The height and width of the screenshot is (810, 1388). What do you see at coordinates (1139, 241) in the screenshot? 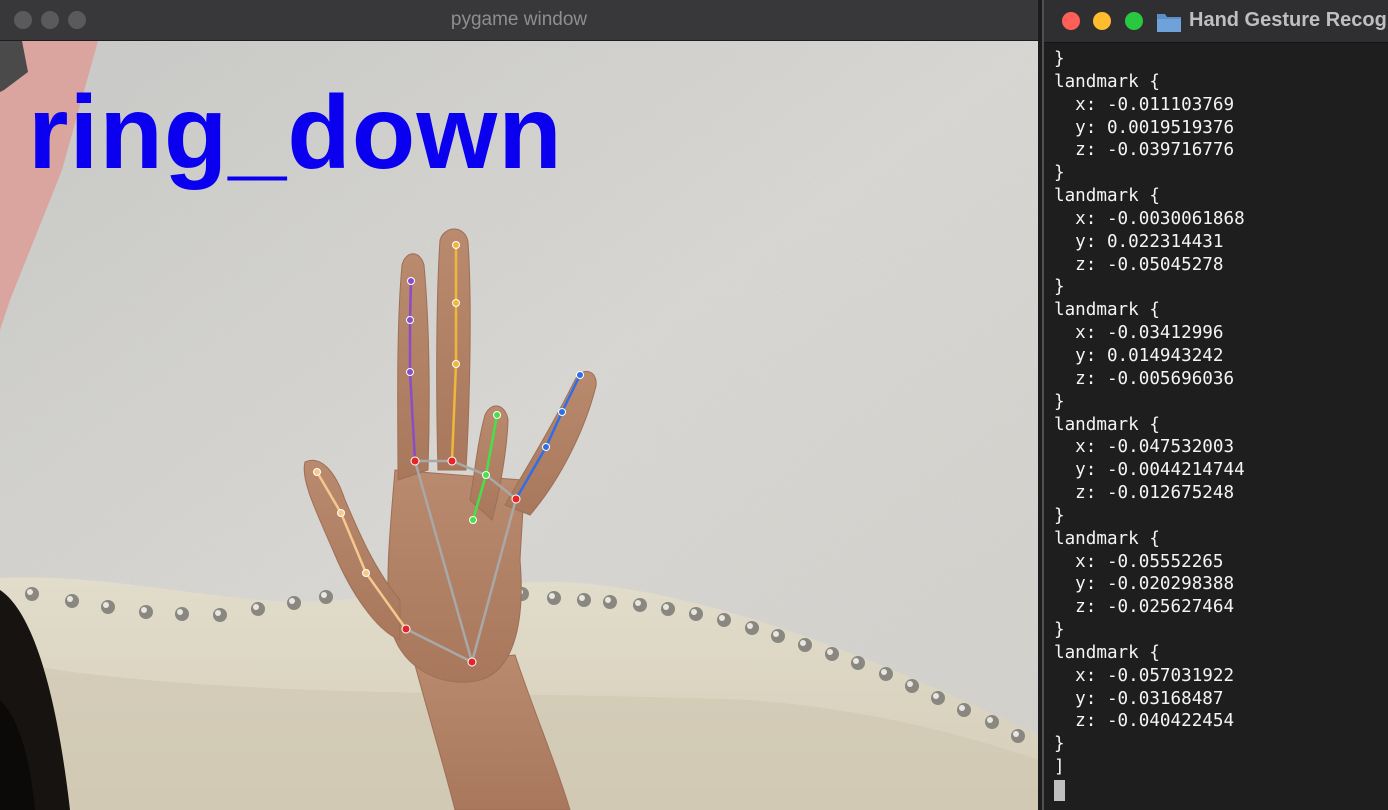
I see `terminal-line: y: 0.022314431` at bounding box center [1139, 241].